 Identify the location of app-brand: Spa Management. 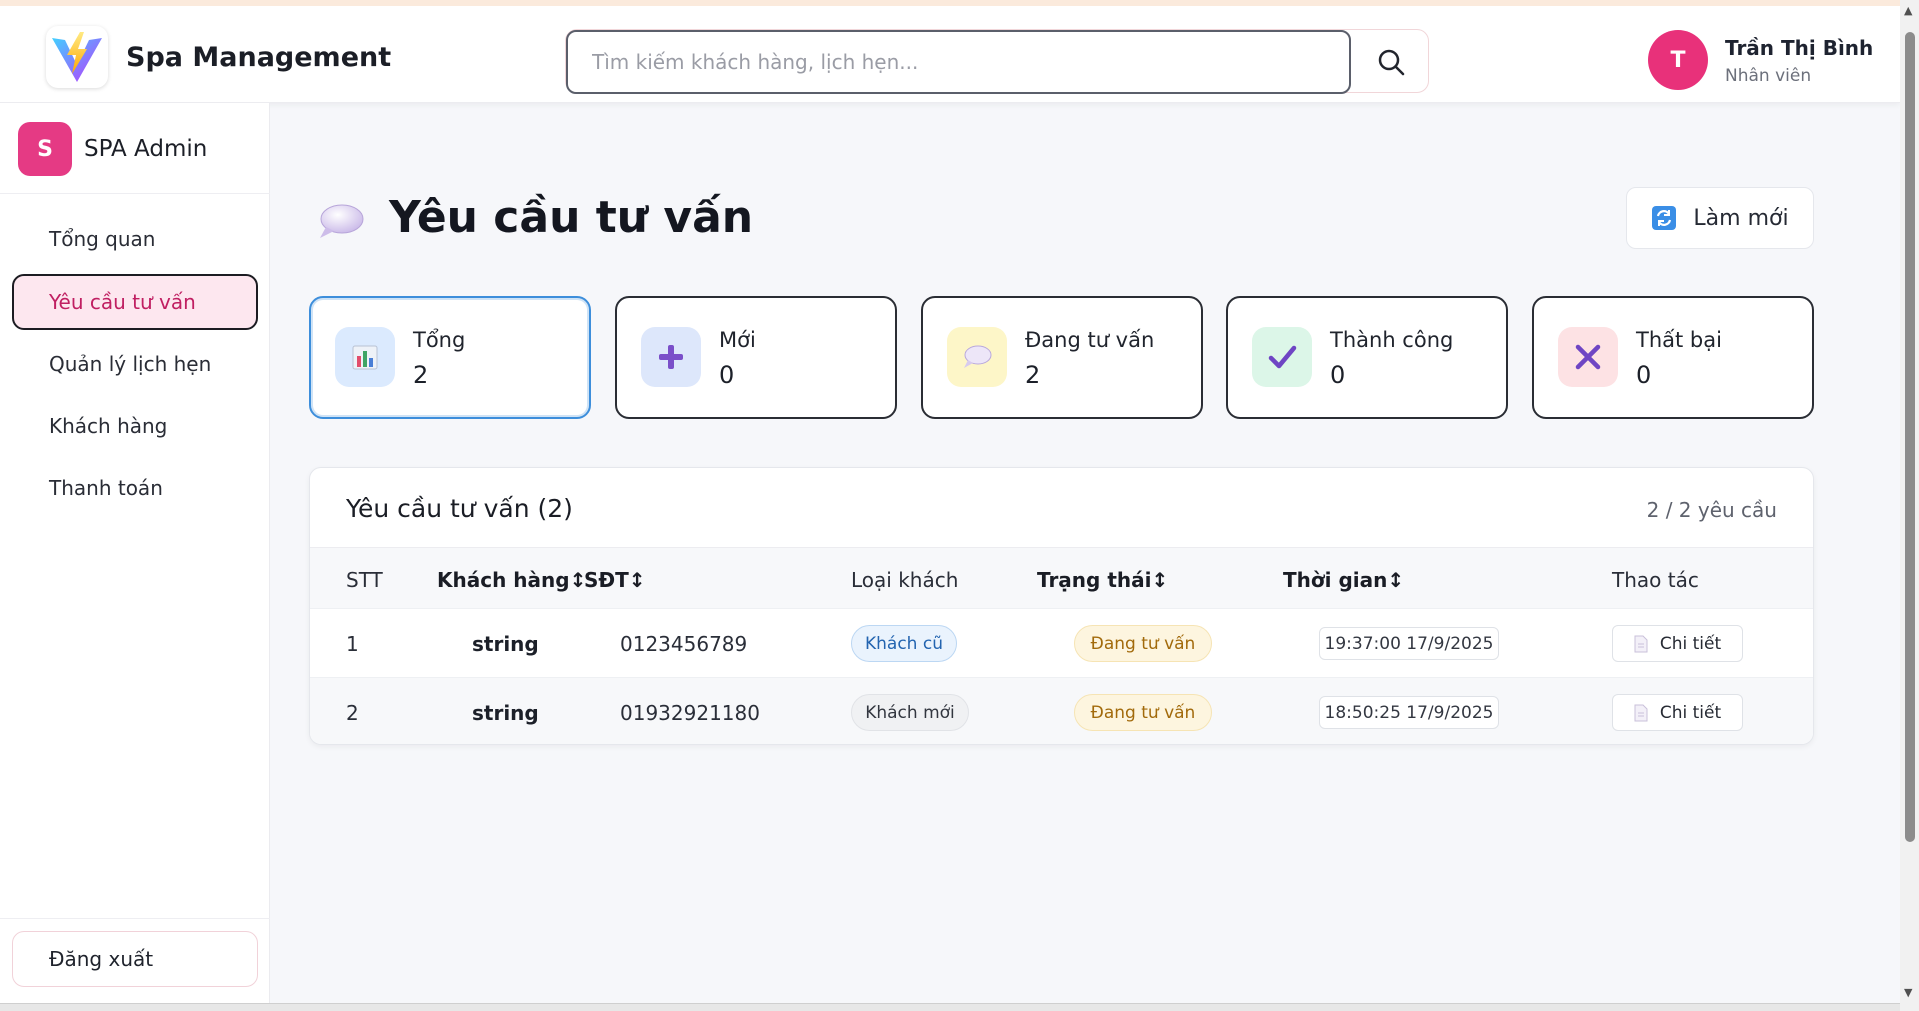
(259, 57).